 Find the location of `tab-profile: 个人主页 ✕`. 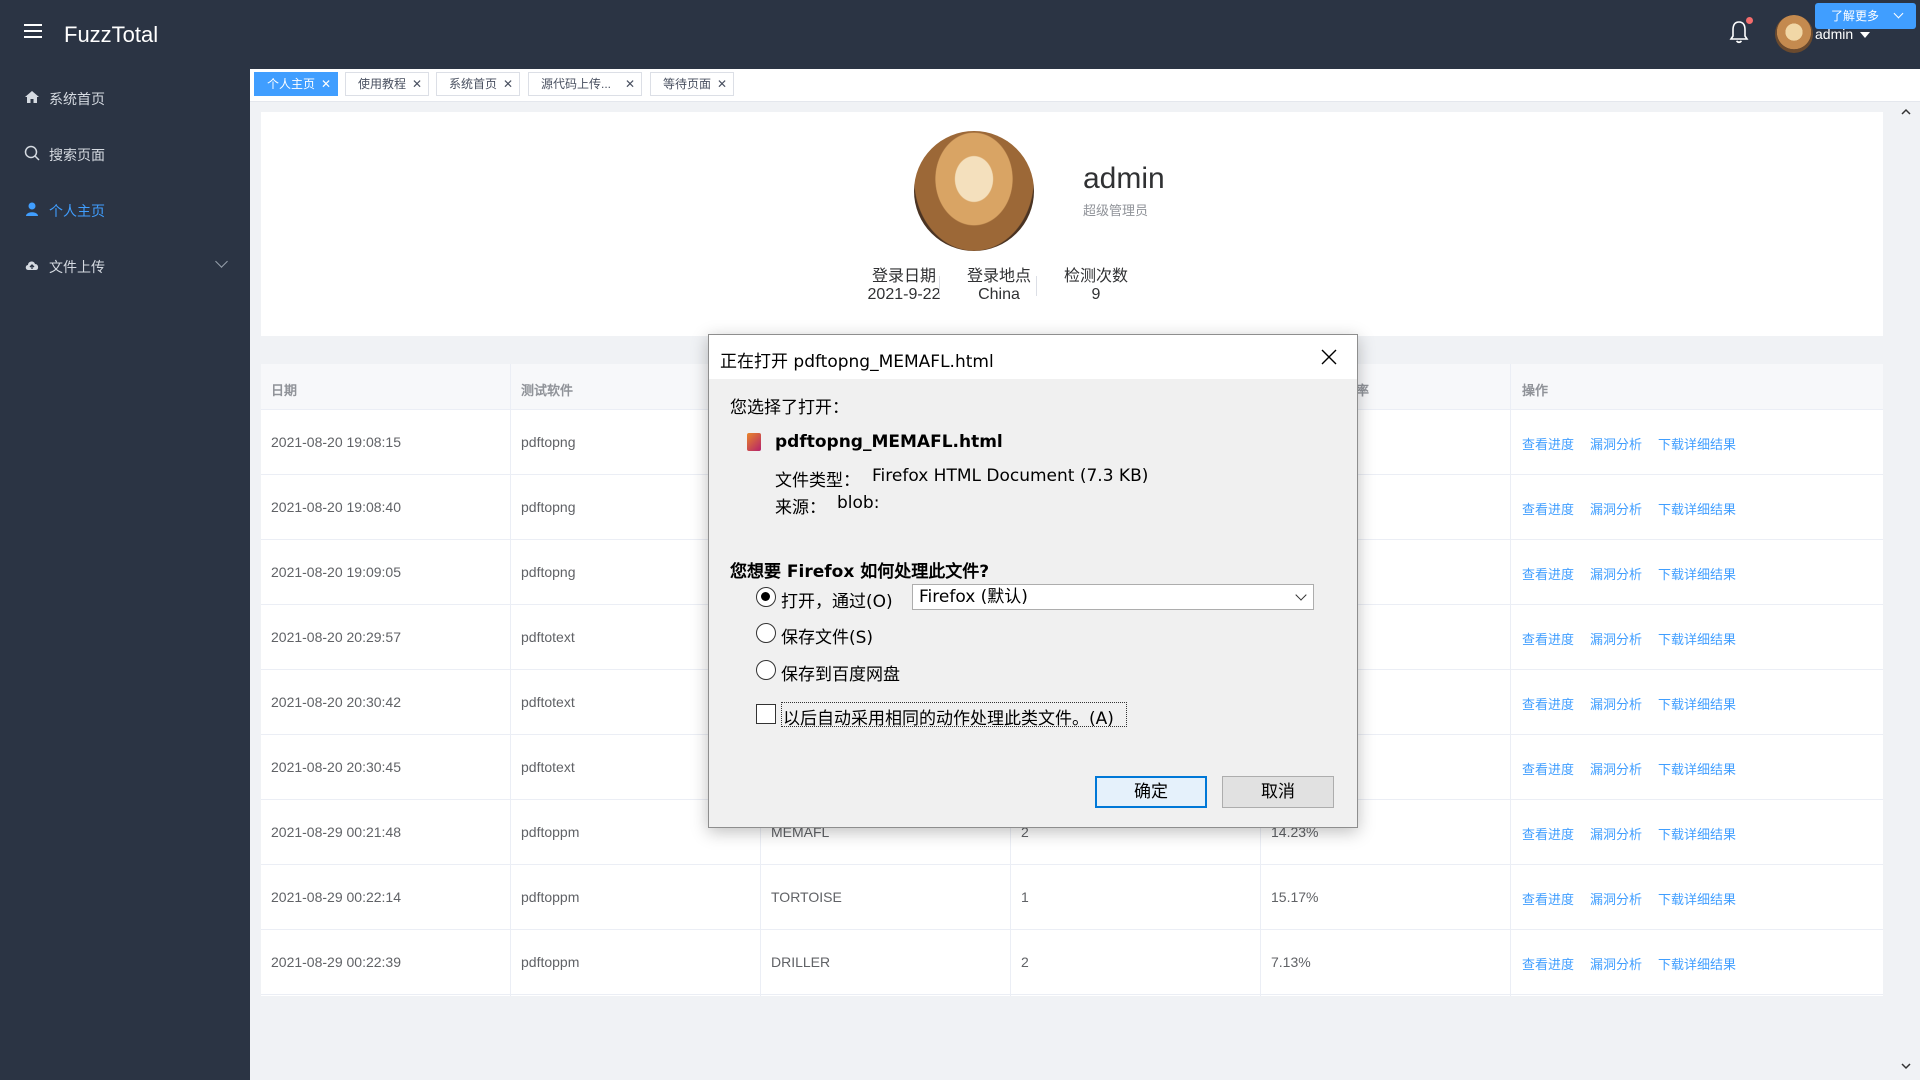

tab-profile: 个人主页 ✕ is located at coordinates (296, 84).